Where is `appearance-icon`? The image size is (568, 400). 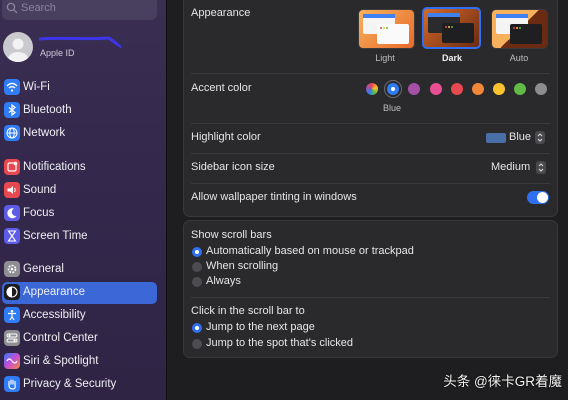 appearance-icon is located at coordinates (12, 292).